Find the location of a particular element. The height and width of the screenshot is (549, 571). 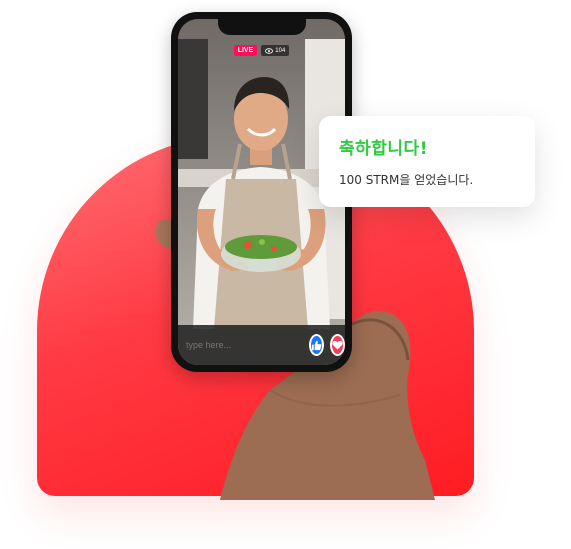

eye-icon is located at coordinates (269, 50).